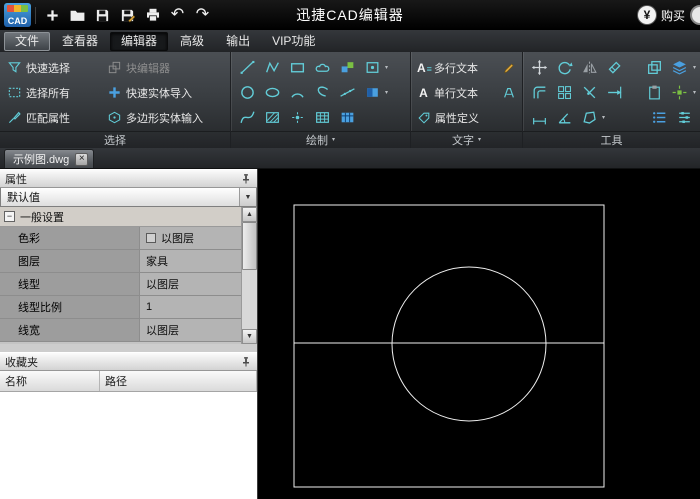  Describe the element at coordinates (564, 93) in the screenshot. I see `array-tool-button` at that location.